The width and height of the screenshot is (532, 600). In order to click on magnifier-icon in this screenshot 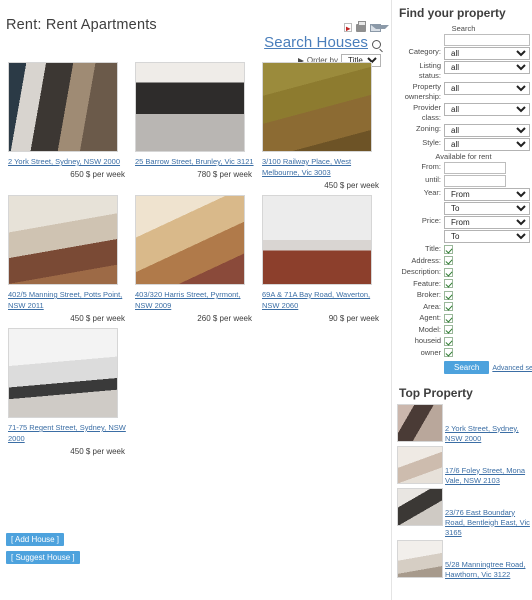, I will do `click(376, 45)`.